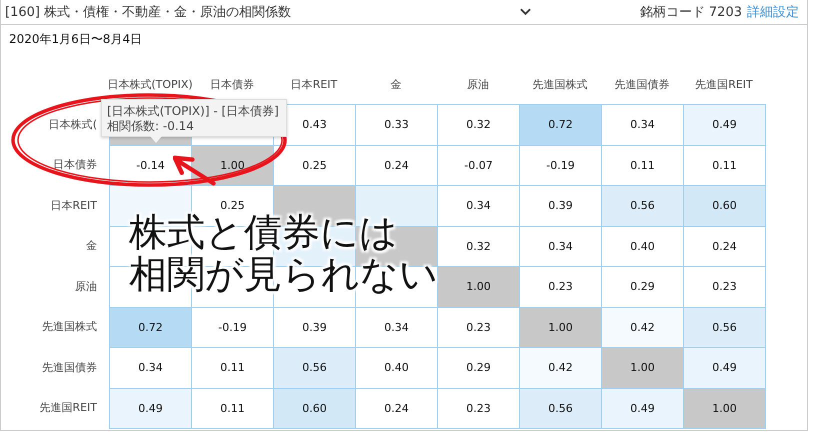  What do you see at coordinates (195, 171) in the screenshot?
I see `arrow` at bounding box center [195, 171].